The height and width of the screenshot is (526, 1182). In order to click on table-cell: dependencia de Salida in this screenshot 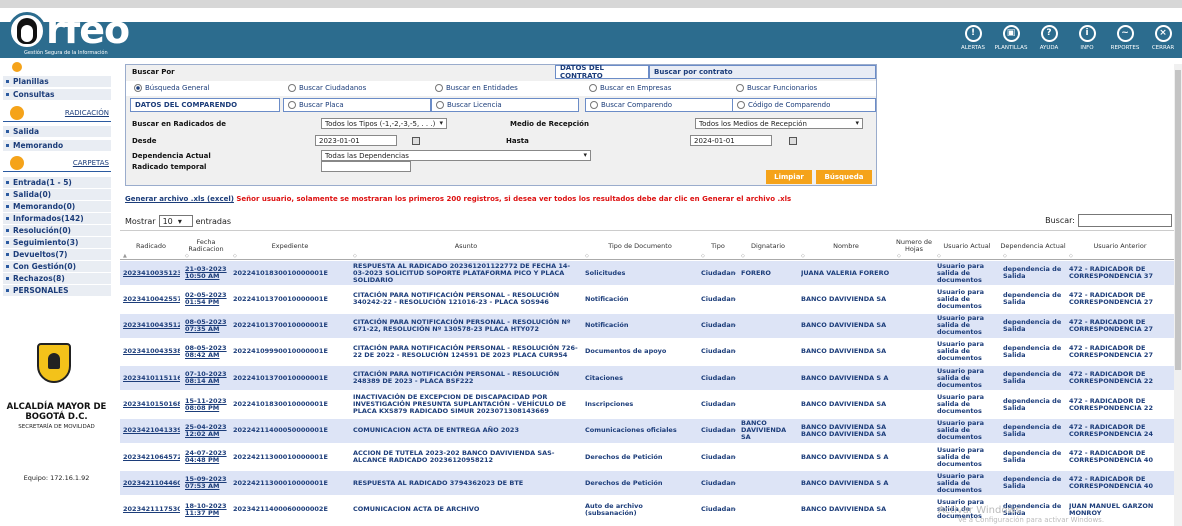, I will do `click(1032, 430)`.